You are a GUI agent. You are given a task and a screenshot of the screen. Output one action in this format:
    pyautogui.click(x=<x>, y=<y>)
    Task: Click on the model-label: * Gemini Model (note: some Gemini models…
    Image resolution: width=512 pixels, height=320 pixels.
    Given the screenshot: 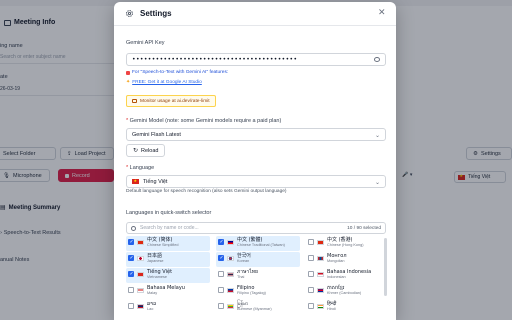 What is the action you would take?
    pyautogui.click(x=204, y=121)
    